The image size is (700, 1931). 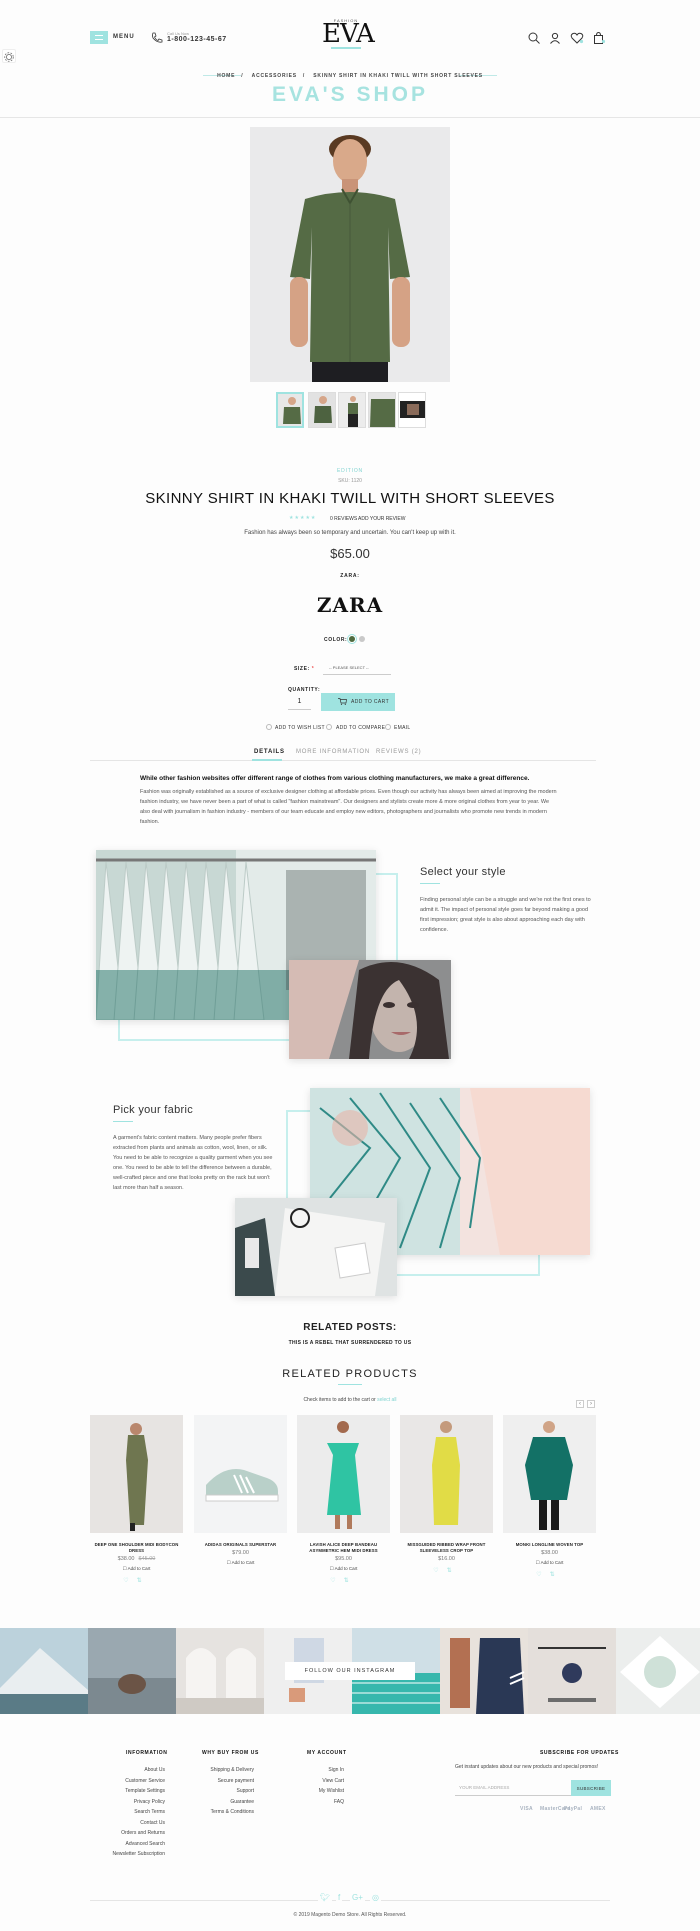 I want to click on breadcrumb-accessories: ACCESSORIES, so click(x=274, y=76).